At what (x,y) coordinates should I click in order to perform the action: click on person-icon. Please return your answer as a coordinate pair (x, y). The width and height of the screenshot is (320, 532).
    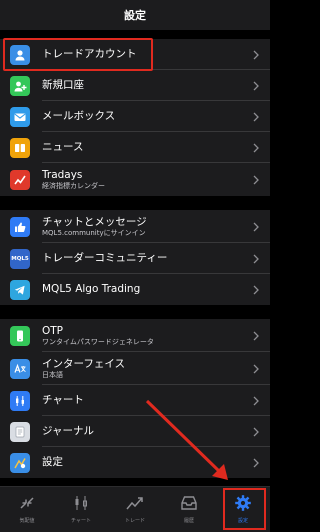
    Looking at the image, I should click on (20, 54).